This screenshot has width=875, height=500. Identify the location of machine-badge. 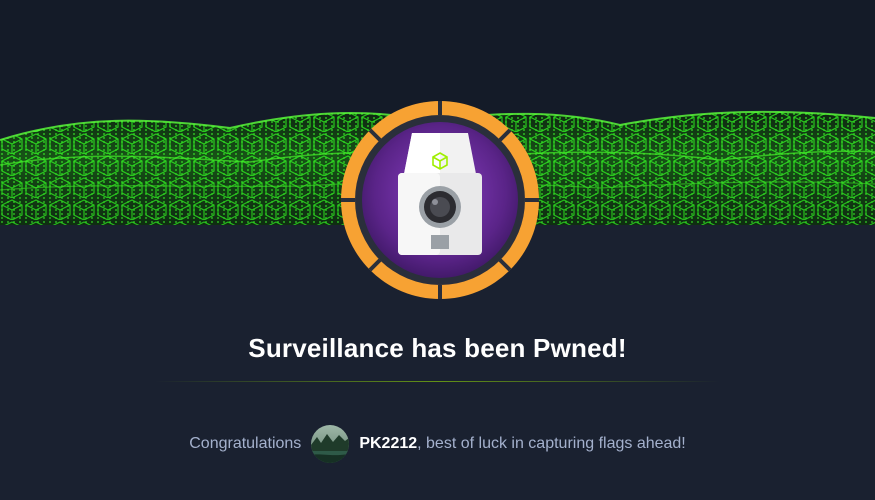
(440, 200).